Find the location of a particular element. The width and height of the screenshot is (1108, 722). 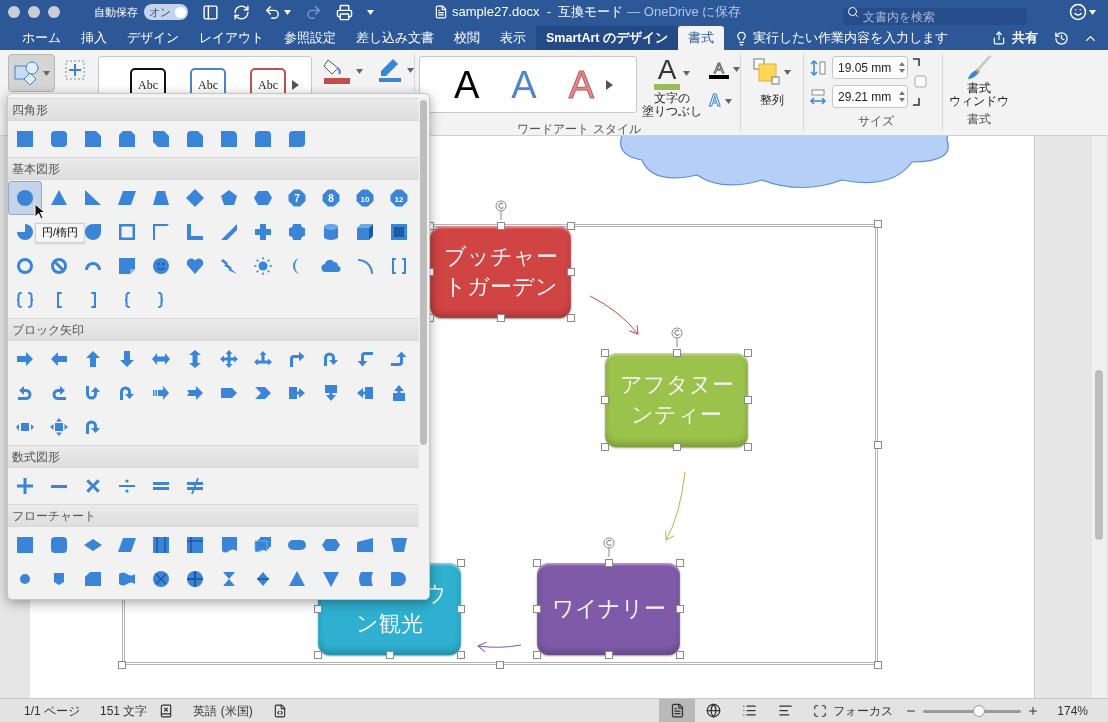

section-header: 数式図形 is located at coordinates (213, 456).